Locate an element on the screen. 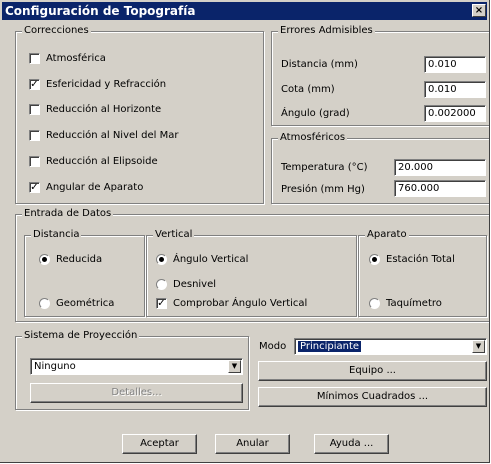 This screenshot has width=491, height=464. aceptar-button: Aceptar is located at coordinates (159, 444).